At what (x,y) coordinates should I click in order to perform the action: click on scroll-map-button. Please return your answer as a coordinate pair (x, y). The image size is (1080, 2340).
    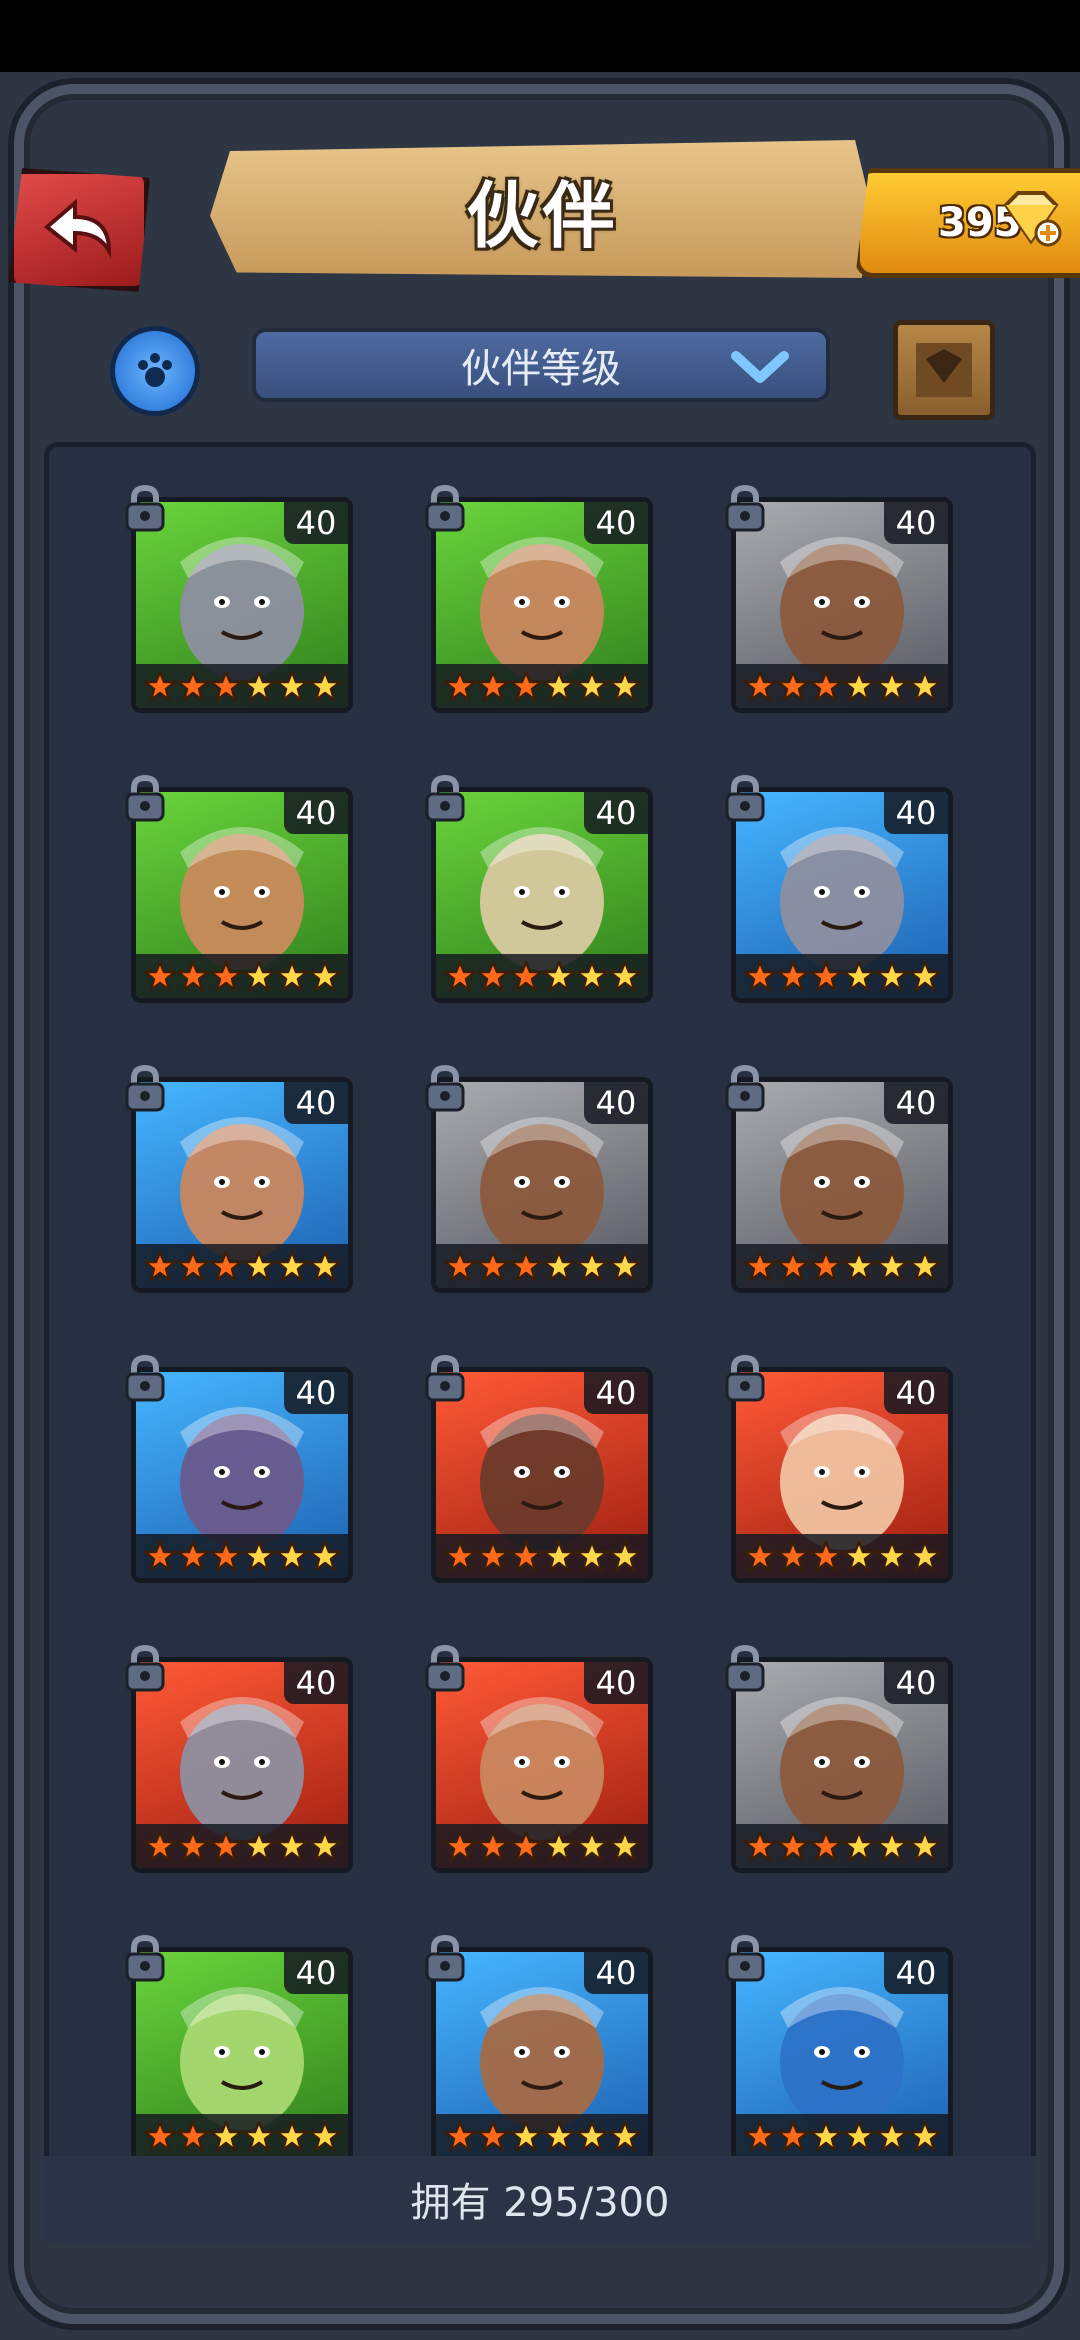
    Looking at the image, I should click on (944, 370).